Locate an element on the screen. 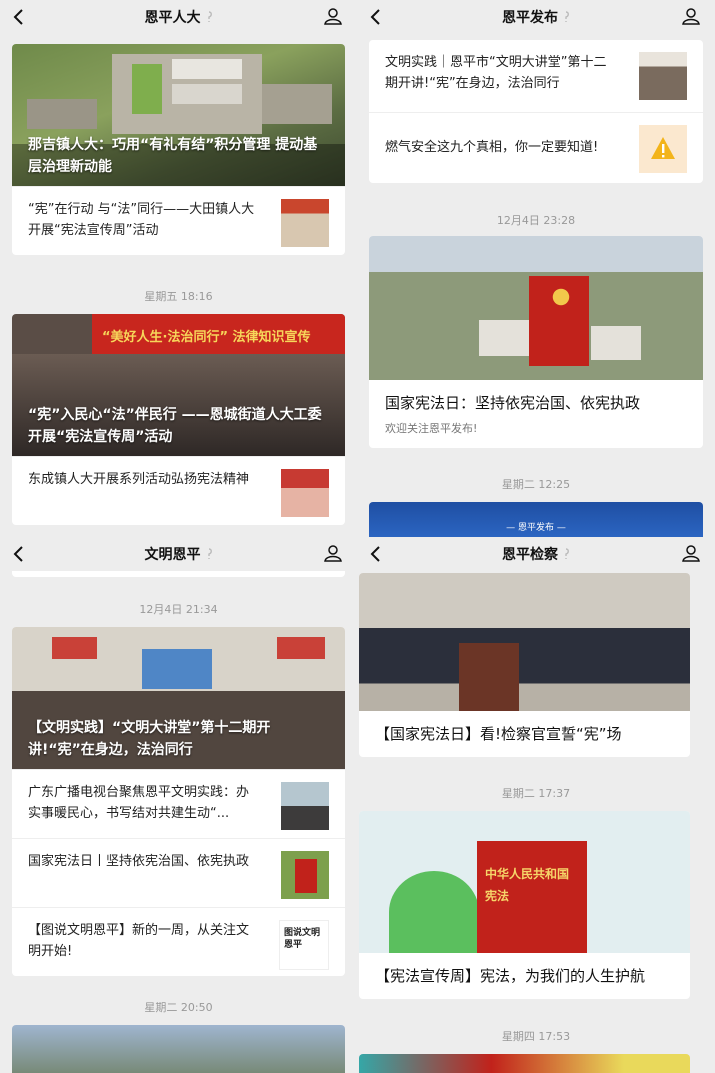 This screenshot has width=715, height=1073. article-card: 国家宪法日：坚持依宪治国、依宪执政 欢迎关注恩平发布! is located at coordinates (536, 342).